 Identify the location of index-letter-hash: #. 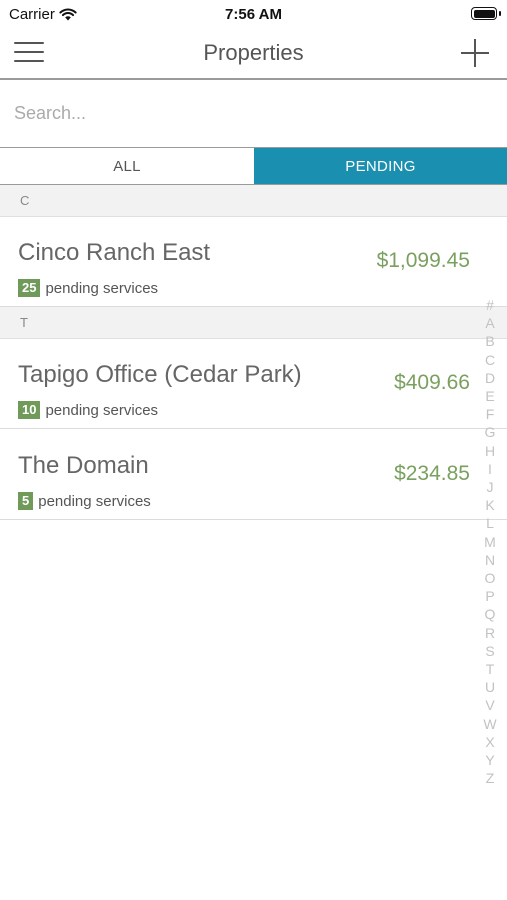
(490, 305).